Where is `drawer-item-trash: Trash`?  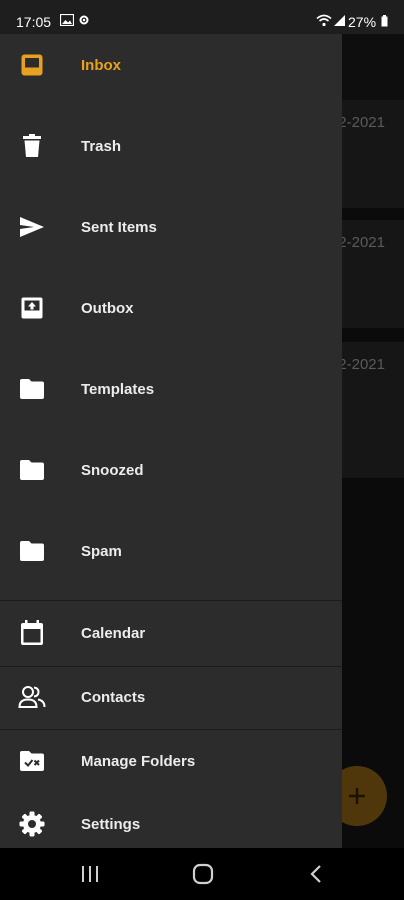 drawer-item-trash: Trash is located at coordinates (171, 146).